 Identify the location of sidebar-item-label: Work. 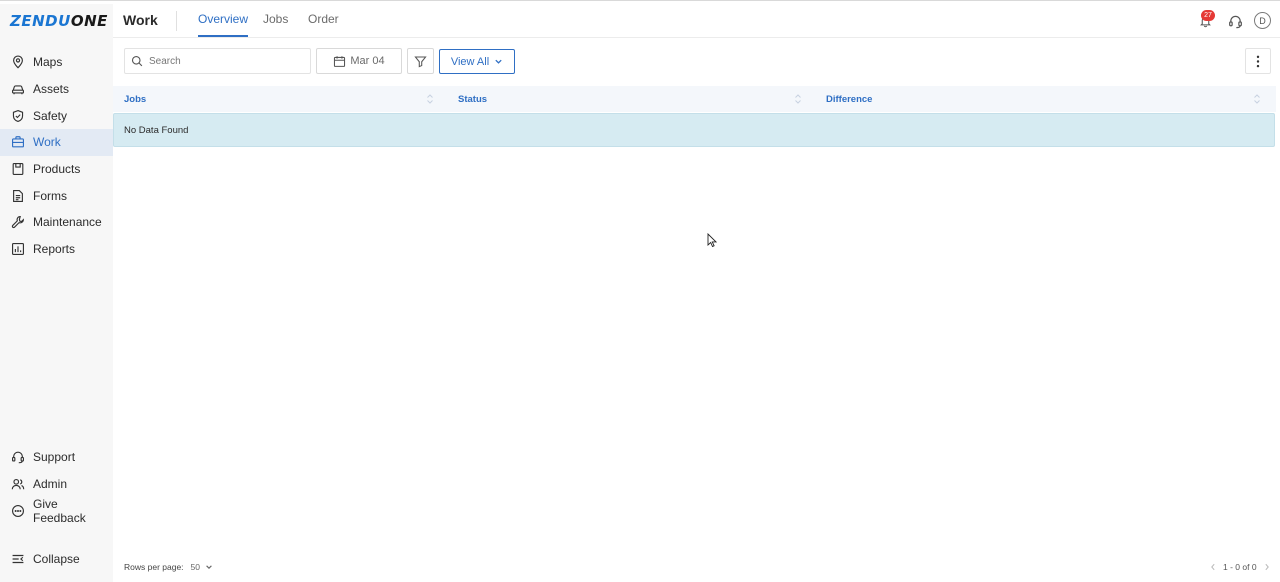
(47, 142).